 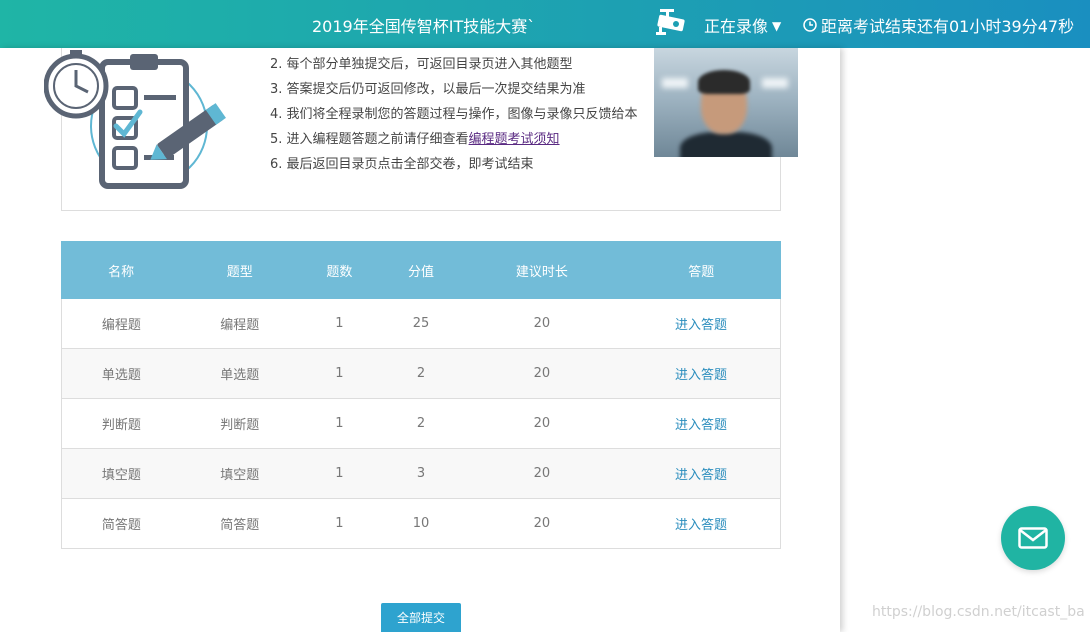 What do you see at coordinates (239, 323) in the screenshot?
I see `cell-type: 编程题` at bounding box center [239, 323].